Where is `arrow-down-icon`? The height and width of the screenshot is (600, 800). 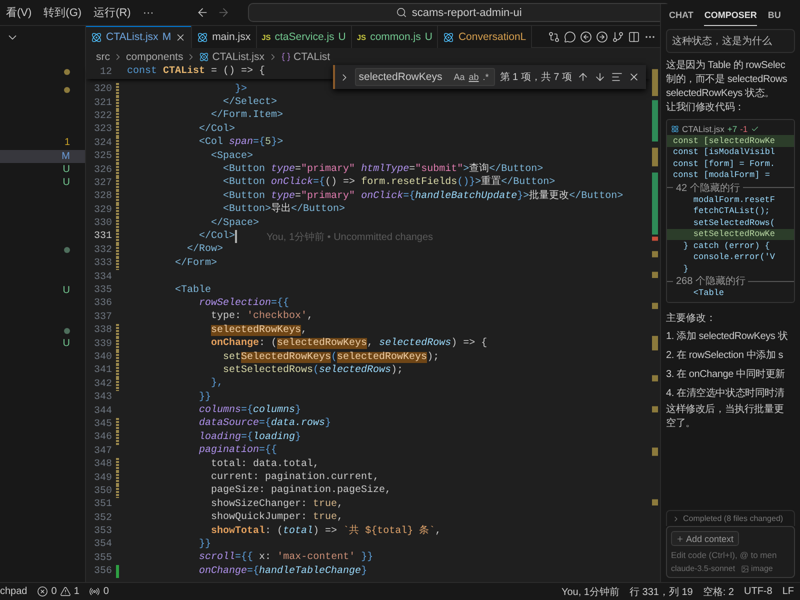 arrow-down-icon is located at coordinates (600, 77).